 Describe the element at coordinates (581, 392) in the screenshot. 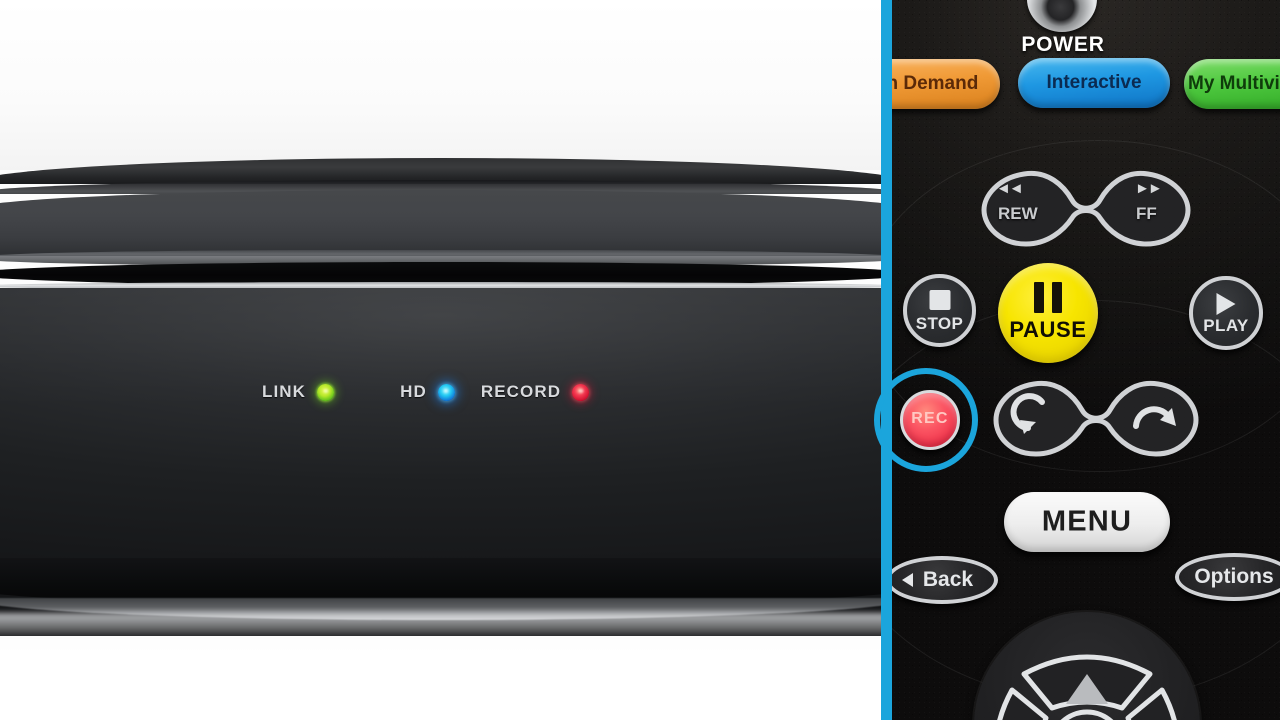

I see `record-led` at that location.